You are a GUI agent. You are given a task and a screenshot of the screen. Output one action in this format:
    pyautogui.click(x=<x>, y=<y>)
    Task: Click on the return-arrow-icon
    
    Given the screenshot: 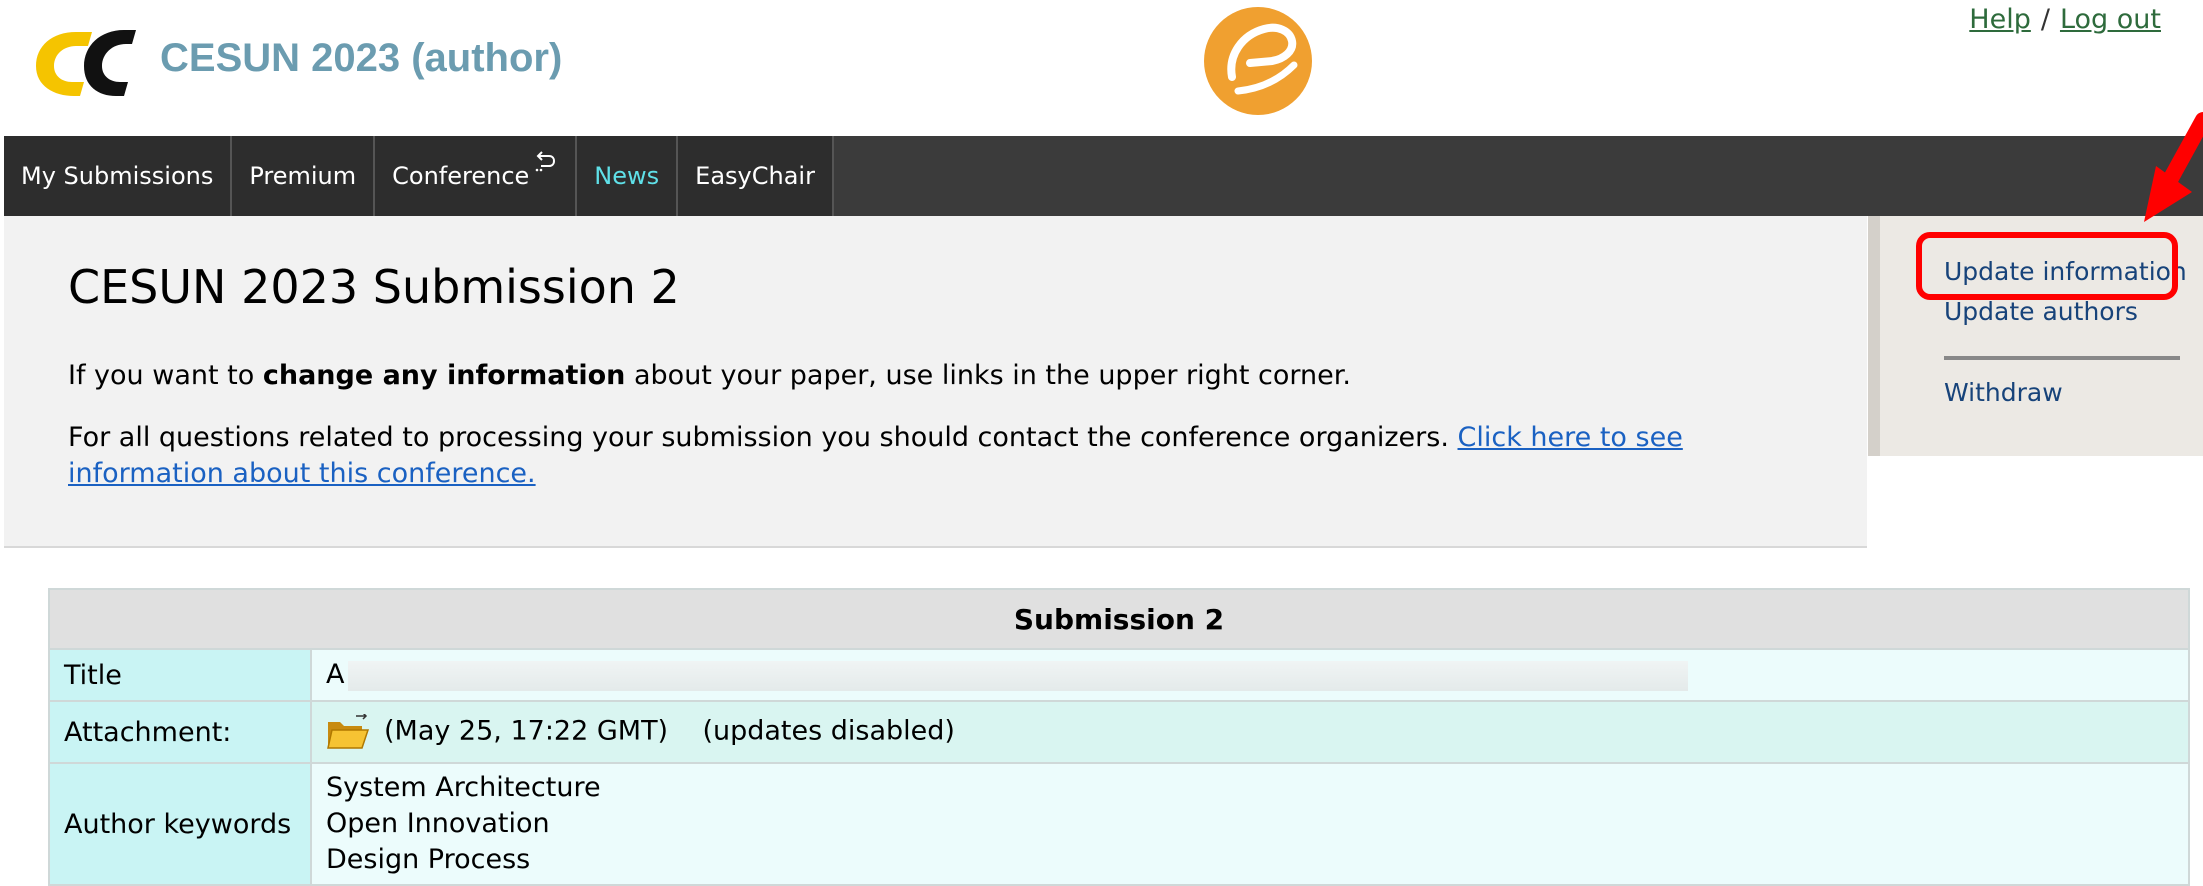 What is the action you would take?
    pyautogui.click(x=545, y=161)
    